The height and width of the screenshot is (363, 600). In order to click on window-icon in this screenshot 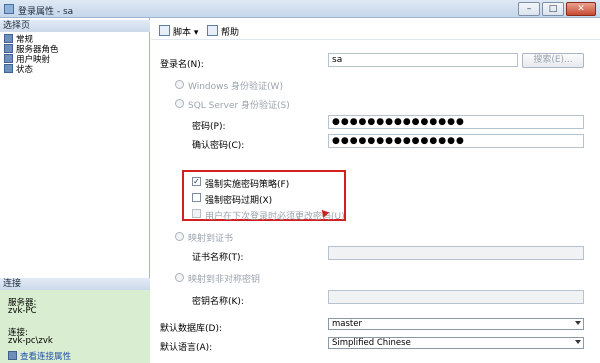, I will do `click(9, 9)`.